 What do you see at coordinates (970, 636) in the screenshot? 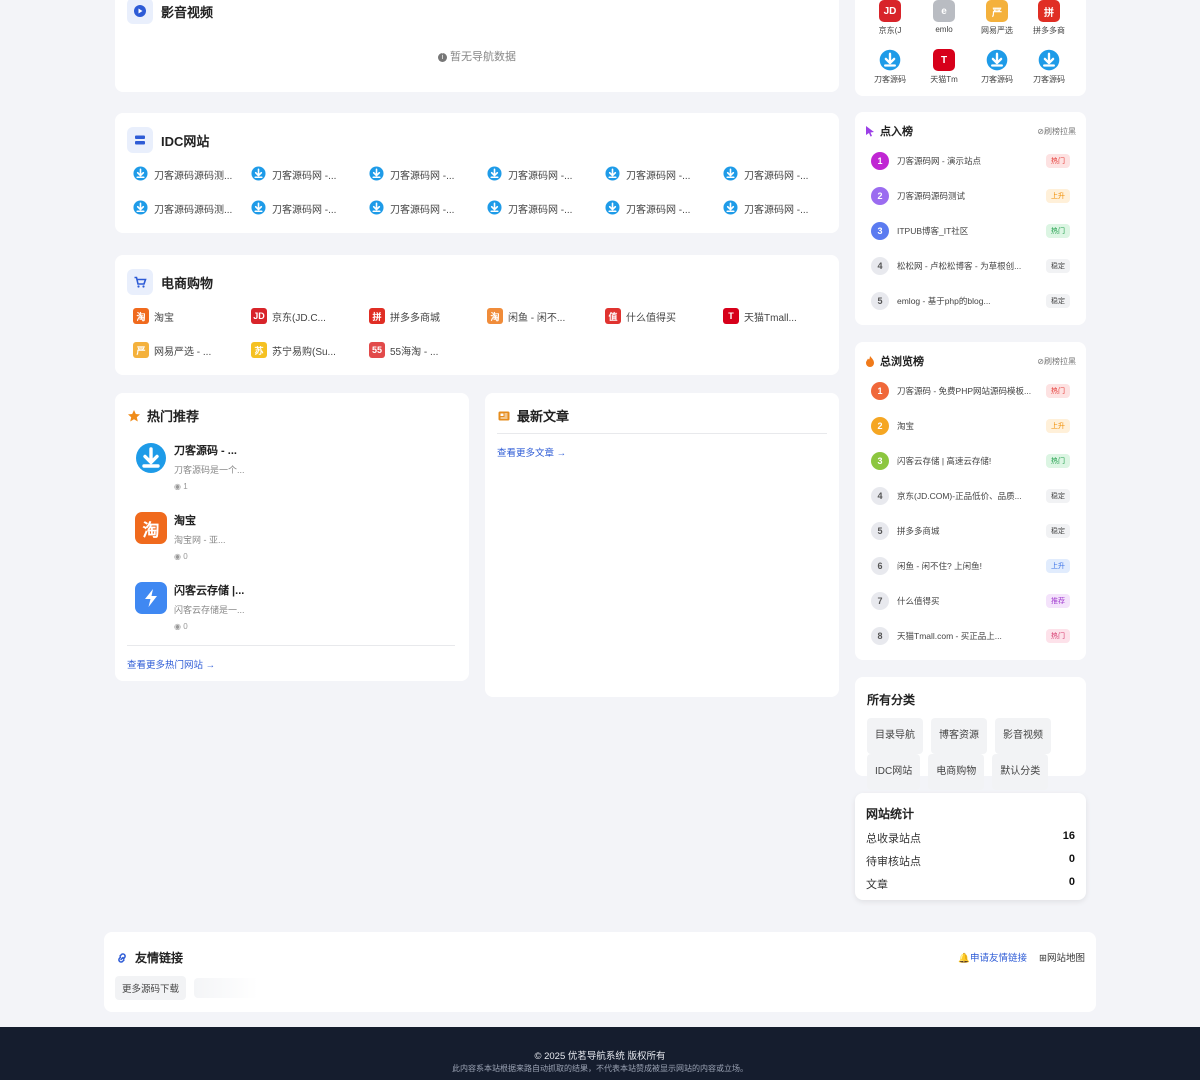
I see `rank-row: 8 天猫Tmall.com - 买正品上... 热门` at bounding box center [970, 636].